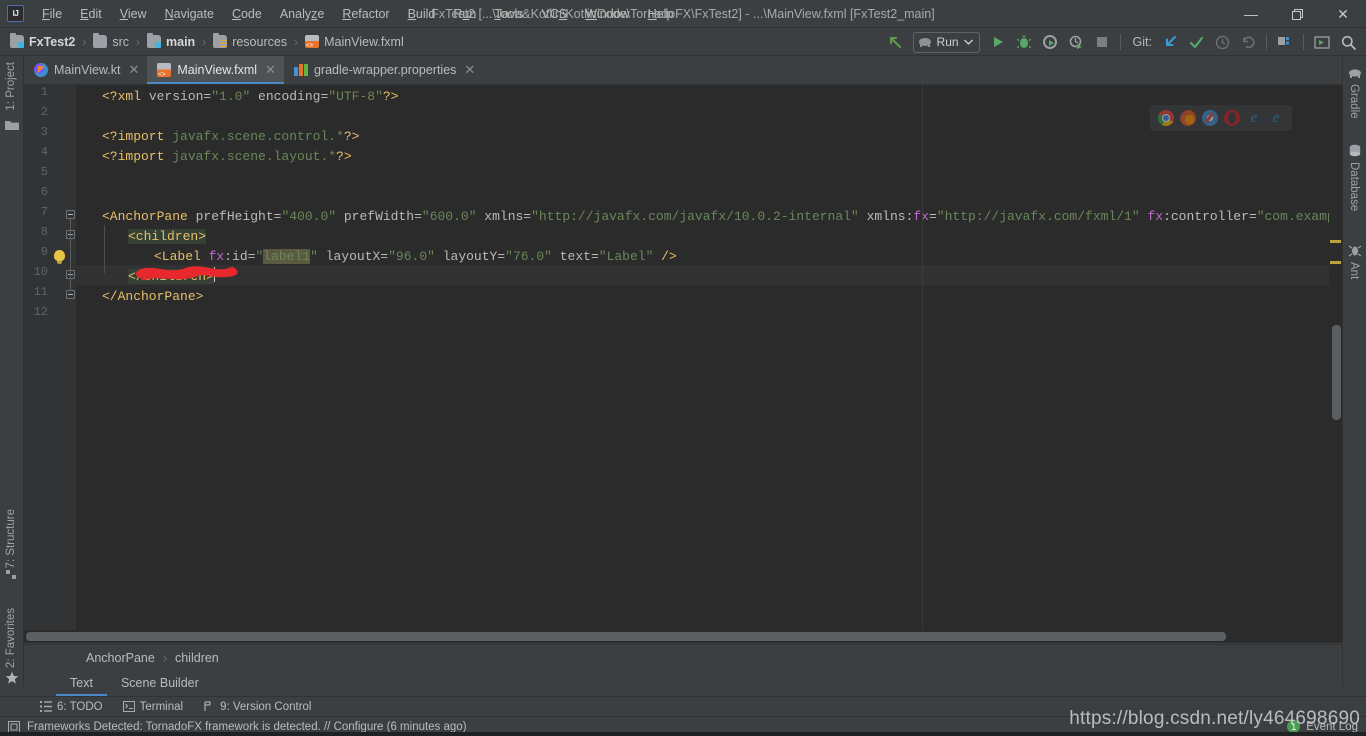 This screenshot has height=736, width=1366. I want to click on tool-window-todo: 6: TODO, so click(71, 707).